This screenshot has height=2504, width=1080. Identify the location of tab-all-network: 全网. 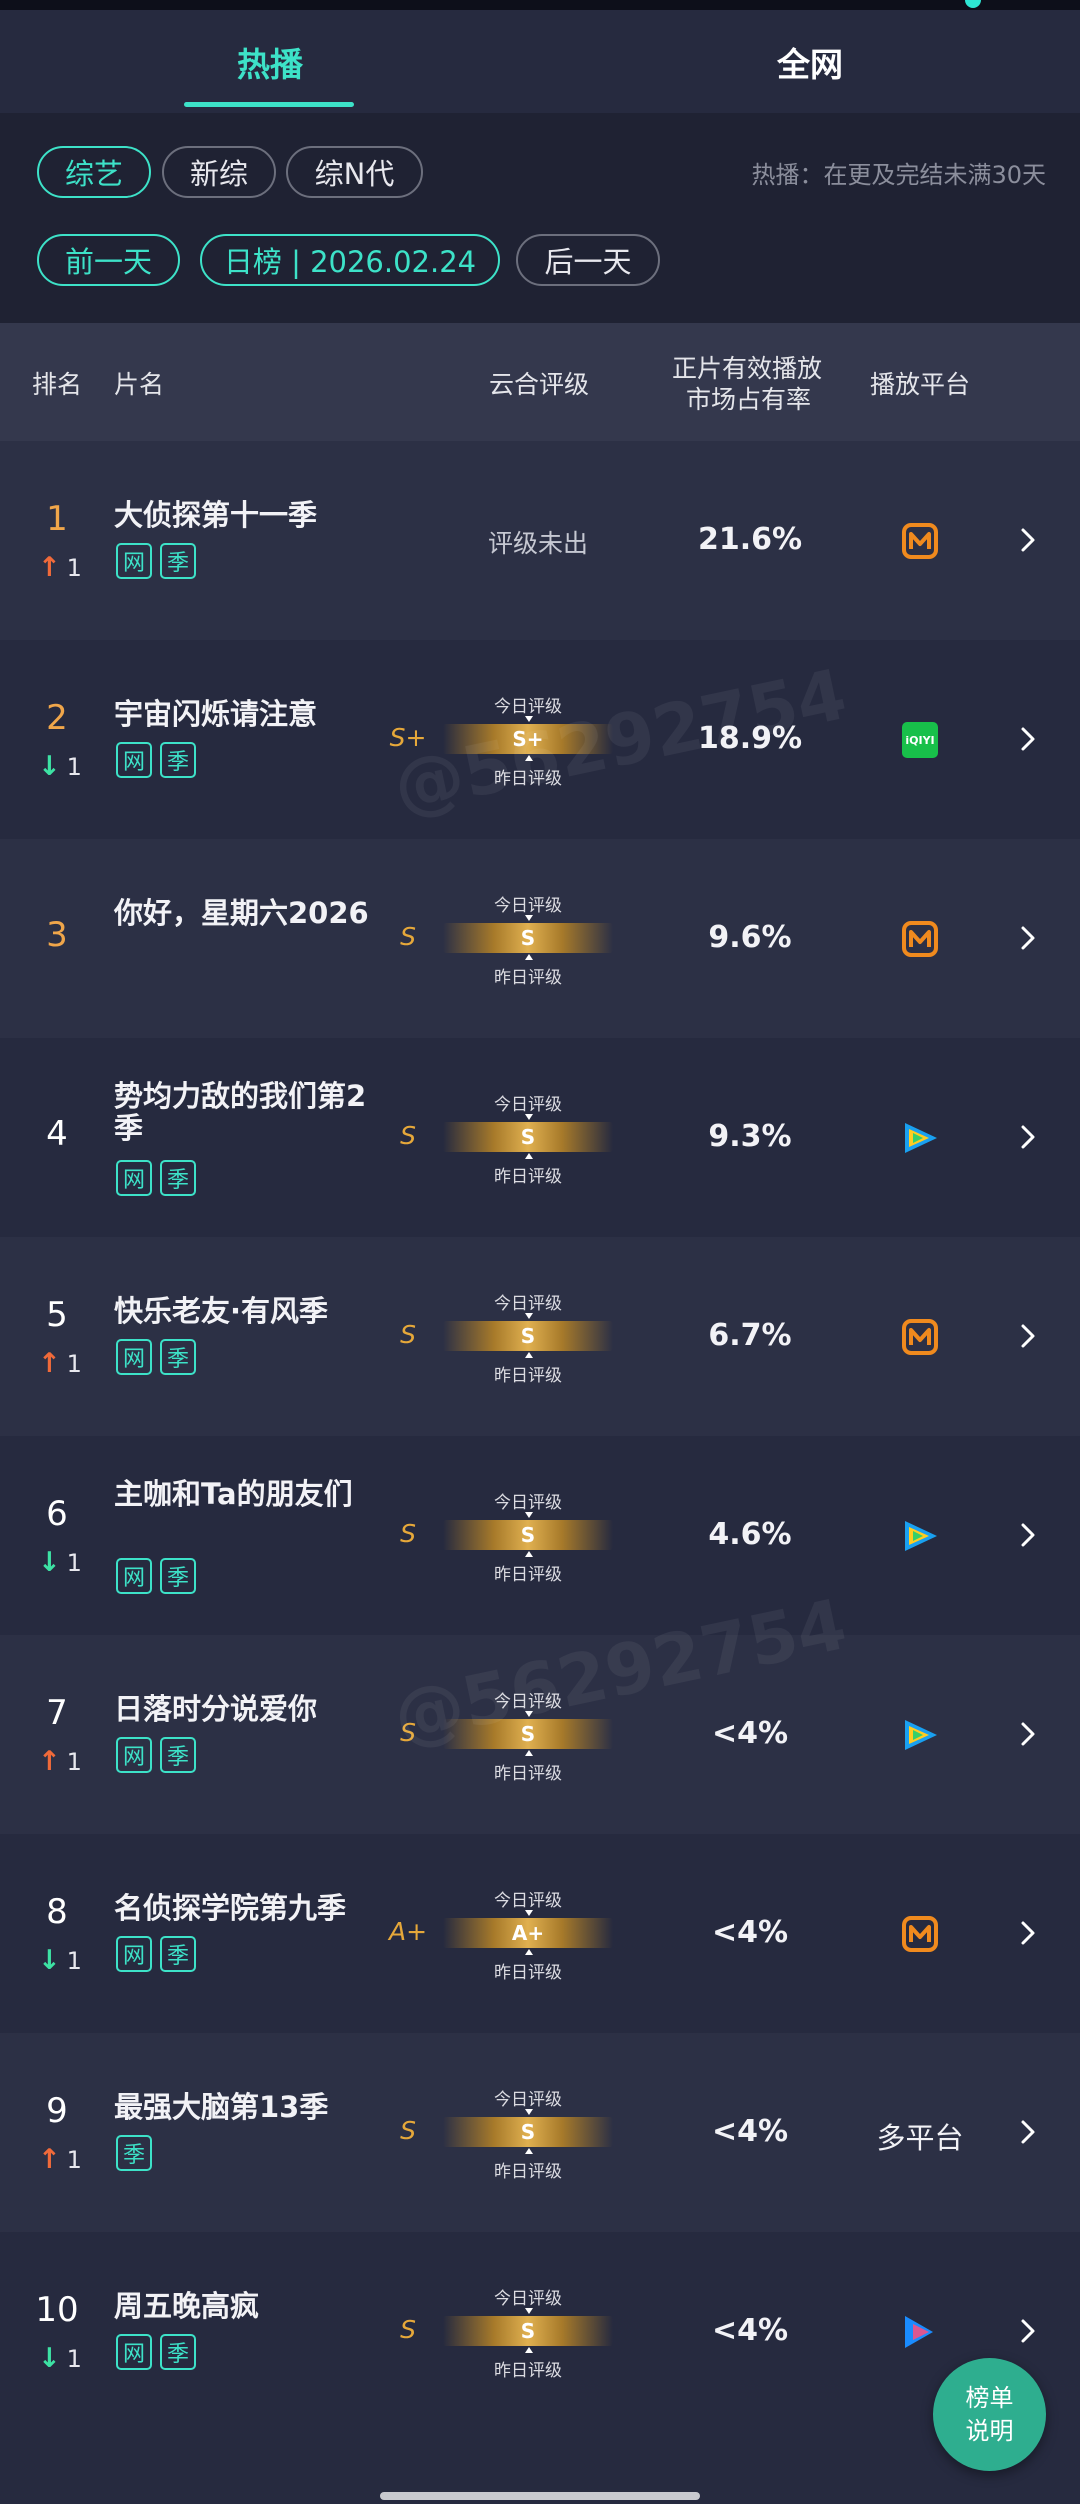
(810, 62).